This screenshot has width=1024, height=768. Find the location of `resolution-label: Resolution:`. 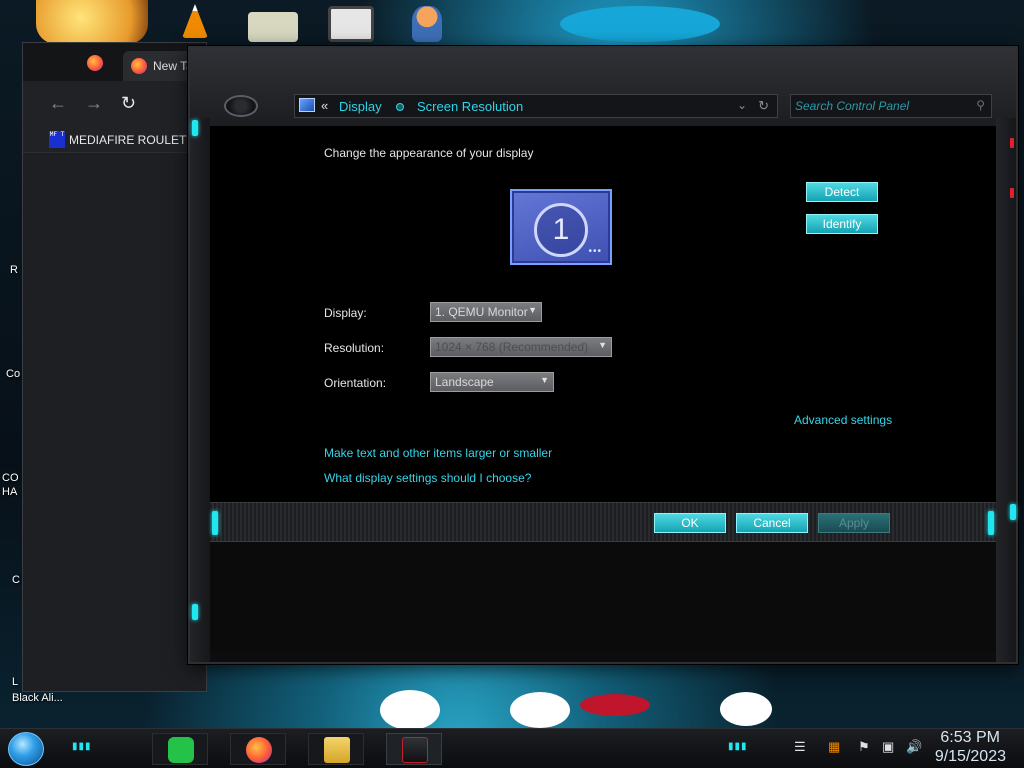

resolution-label: Resolution: is located at coordinates (354, 348).